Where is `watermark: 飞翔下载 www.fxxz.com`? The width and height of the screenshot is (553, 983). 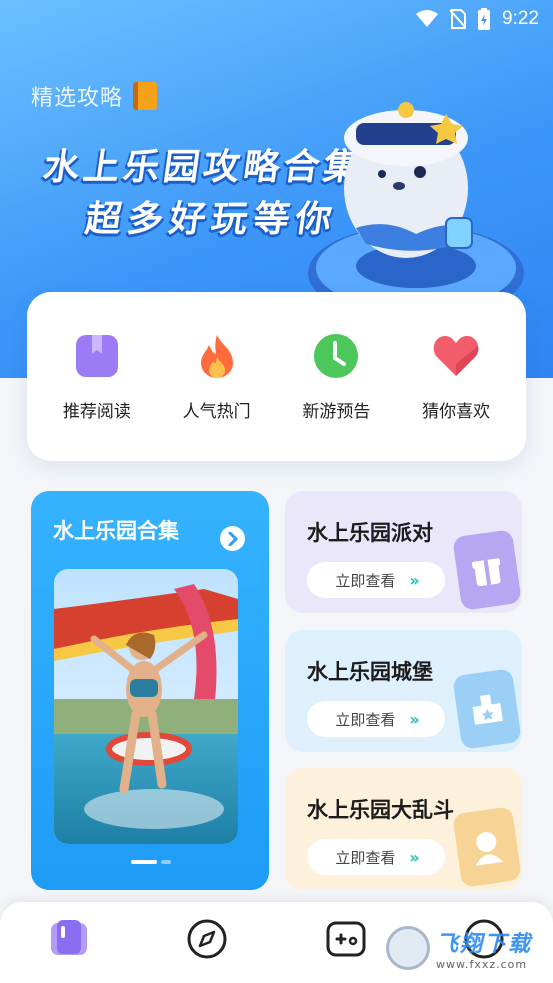 watermark: 飞翔下载 www.fxxz.com is located at coordinates (467, 948).